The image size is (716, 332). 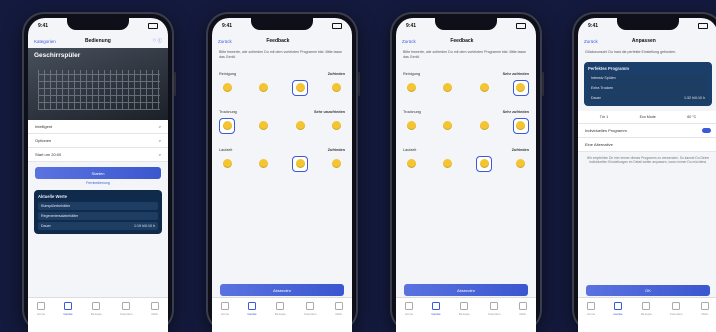 I want to click on page-title: Anpassen, so click(x=643, y=41).